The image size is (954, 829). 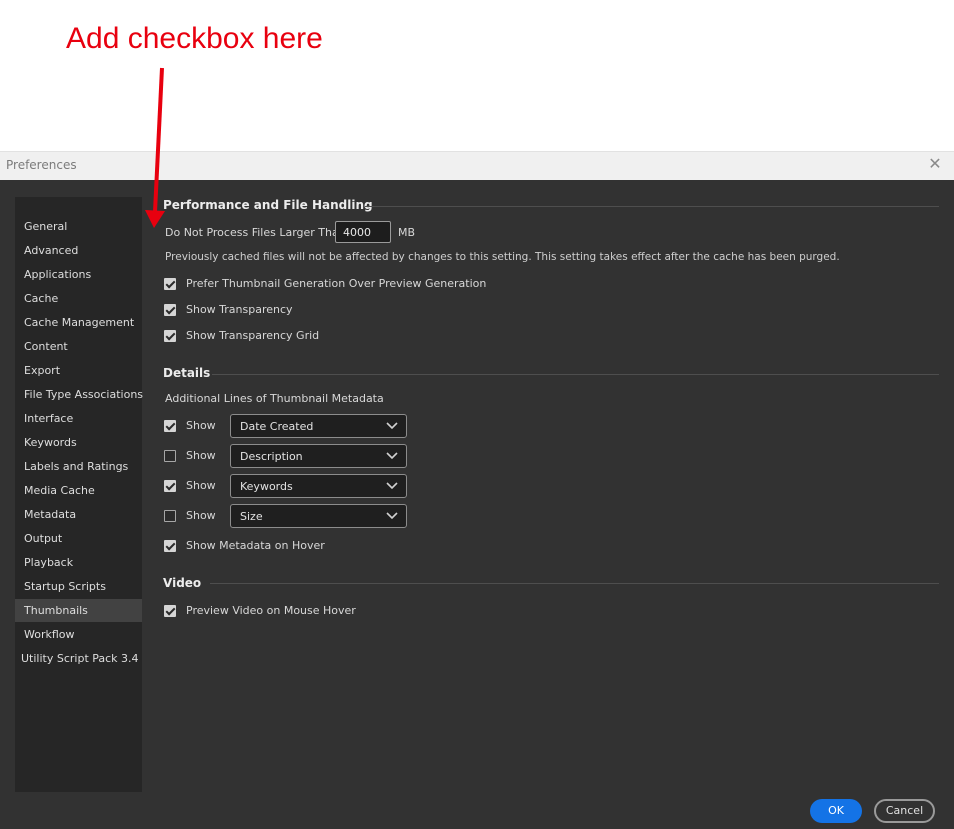 I want to click on window-title: Preferences, so click(x=41, y=165).